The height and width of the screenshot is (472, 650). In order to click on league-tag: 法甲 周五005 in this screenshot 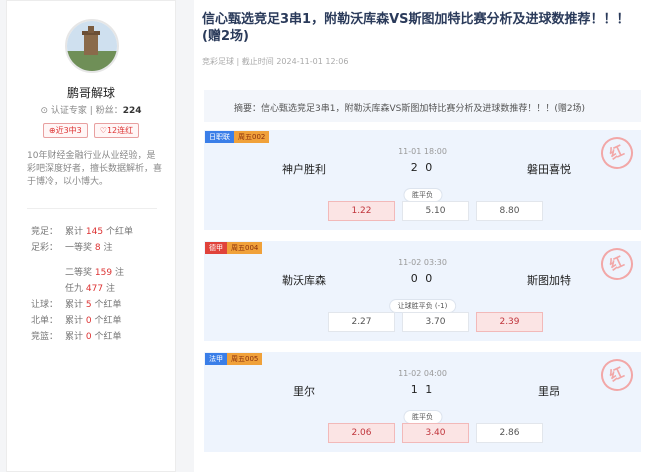, I will do `click(234, 359)`.